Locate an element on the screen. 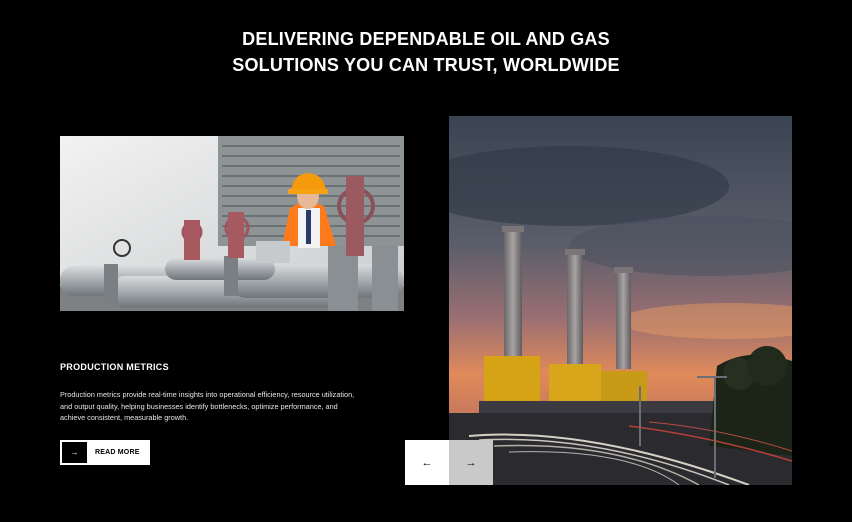 Image resolution: width=852 pixels, height=522 pixels. carousel-prev-button: ← is located at coordinates (427, 462).